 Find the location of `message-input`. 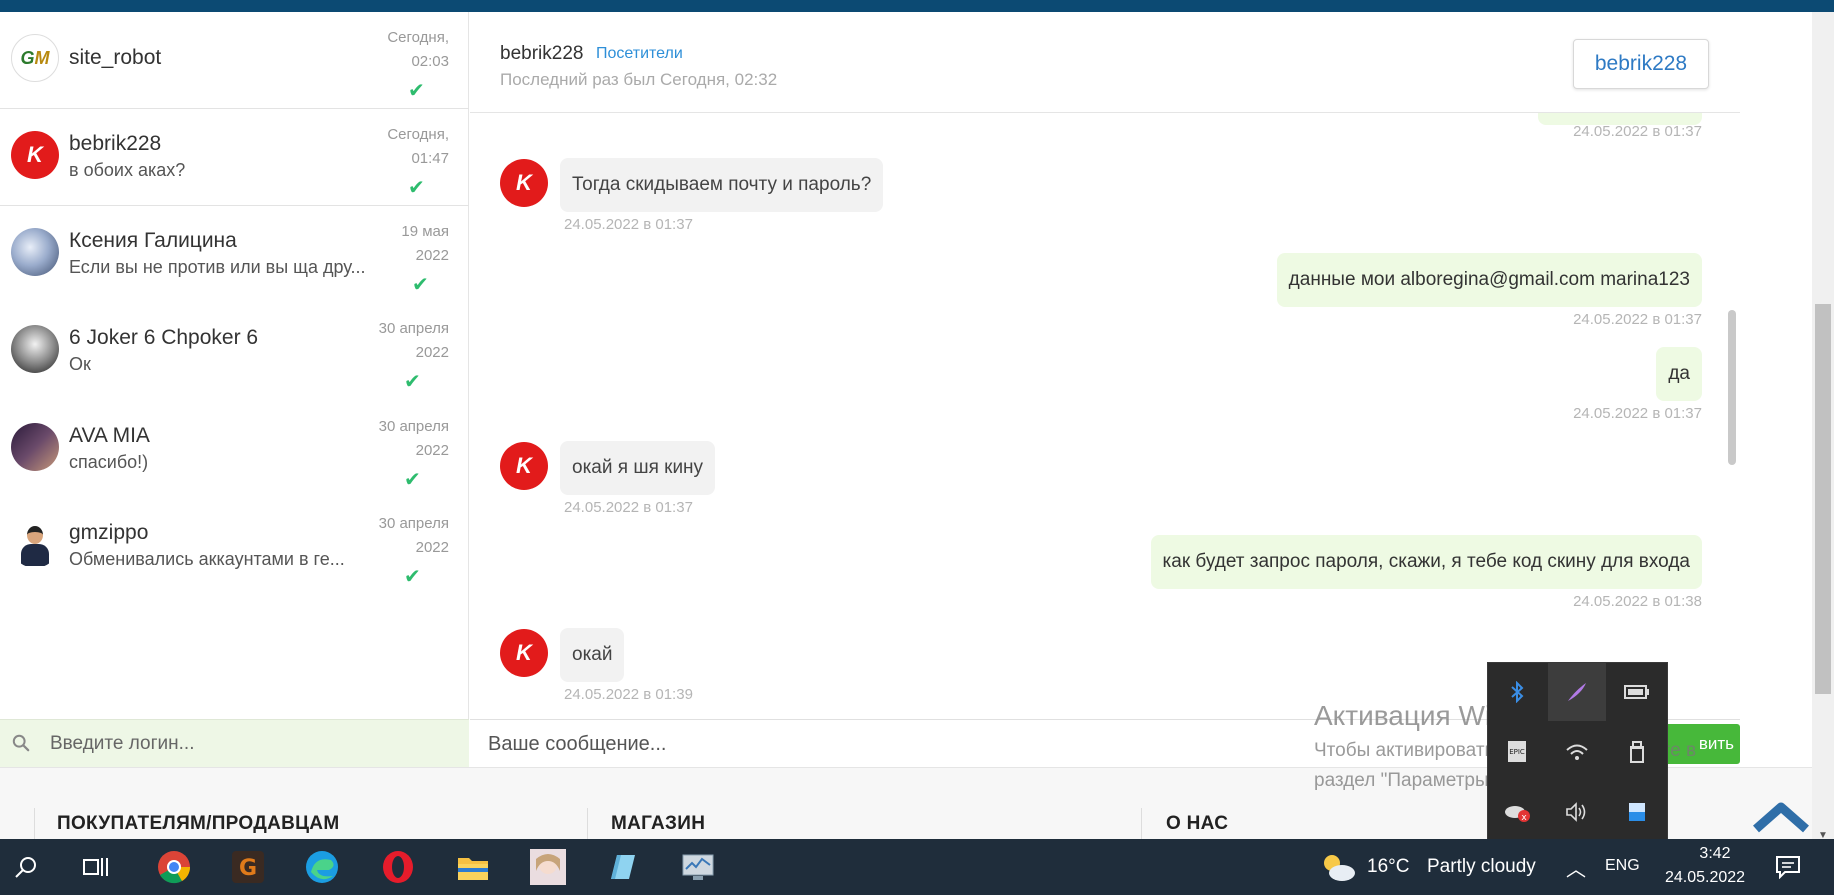

message-input is located at coordinates (938, 744).